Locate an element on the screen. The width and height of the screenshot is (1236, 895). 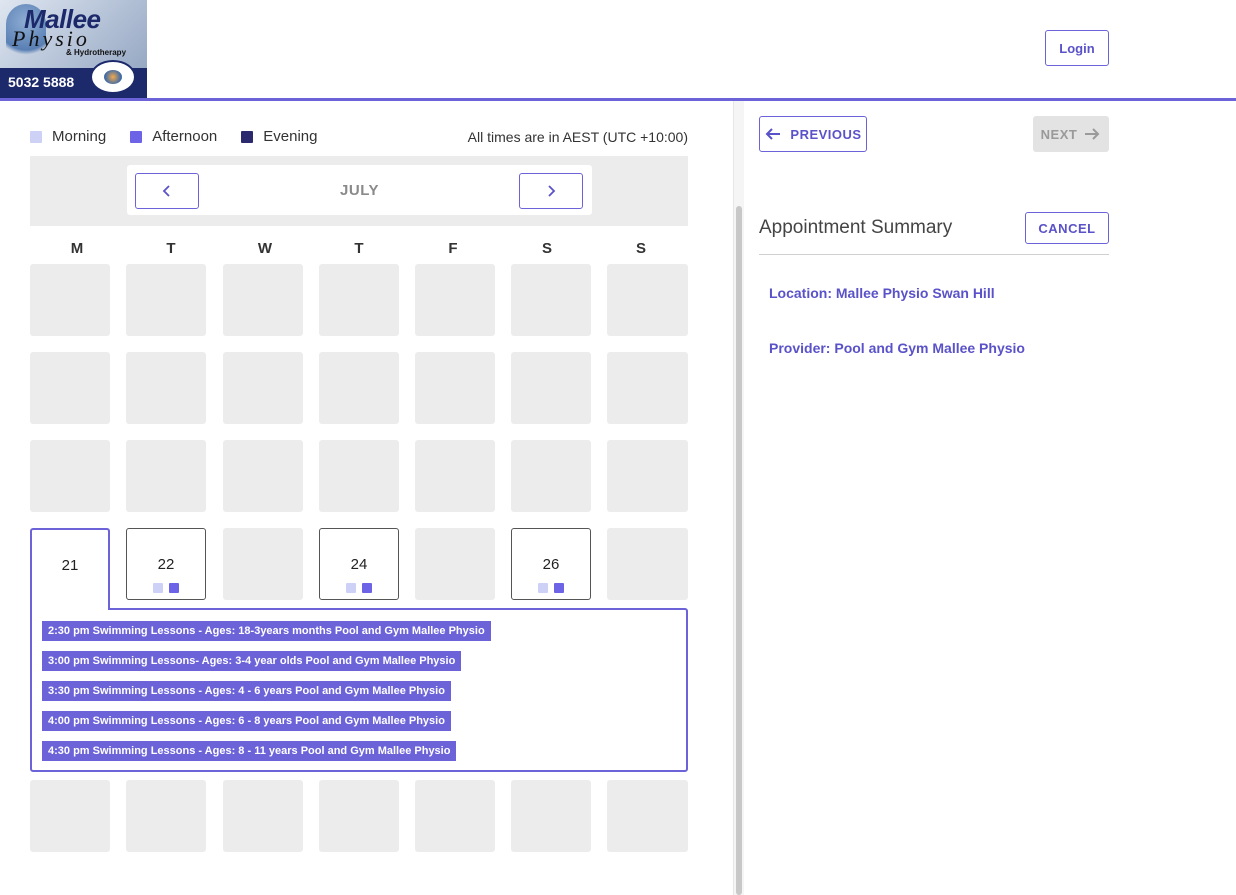
arrow-left-icon is located at coordinates (773, 134).